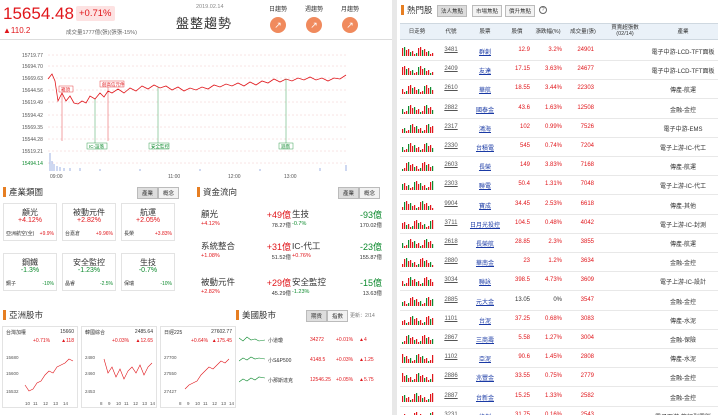  I want to click on industry-card: 生技 -0.7% 保瑞 -10%, so click(148, 272).